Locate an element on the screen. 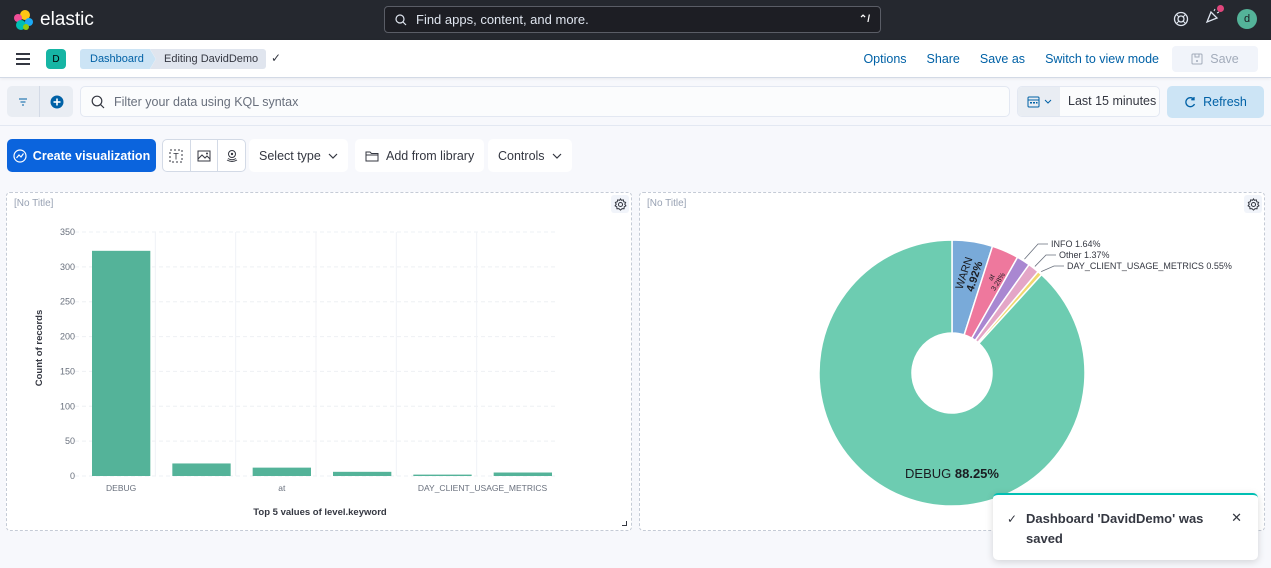 The height and width of the screenshot is (568, 1271). quick-select-button is located at coordinates (1039, 101).